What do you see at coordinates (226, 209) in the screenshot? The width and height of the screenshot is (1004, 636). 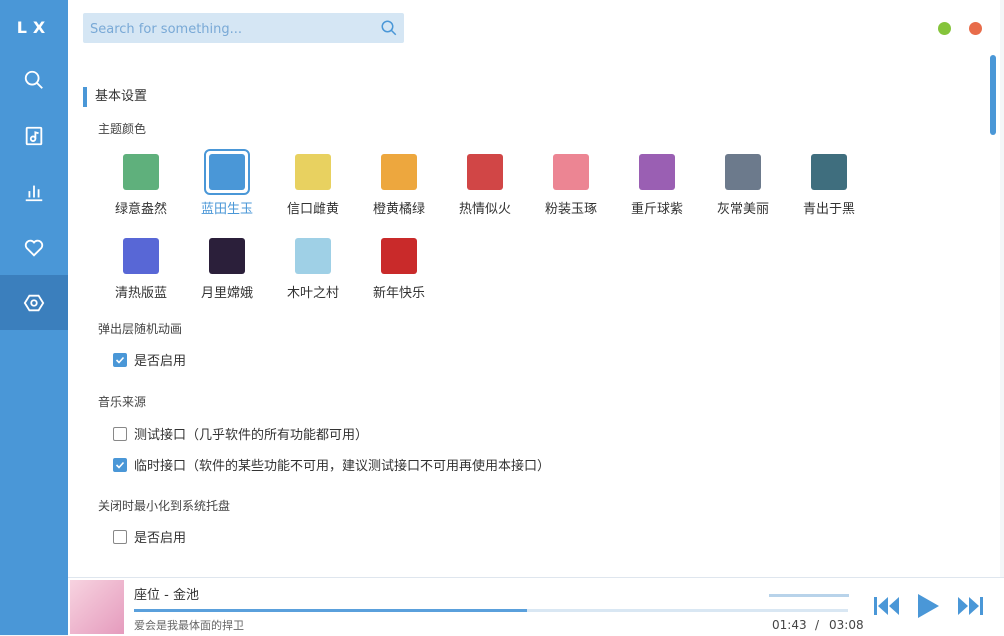 I see `theme-label: 蓝田生玉` at bounding box center [226, 209].